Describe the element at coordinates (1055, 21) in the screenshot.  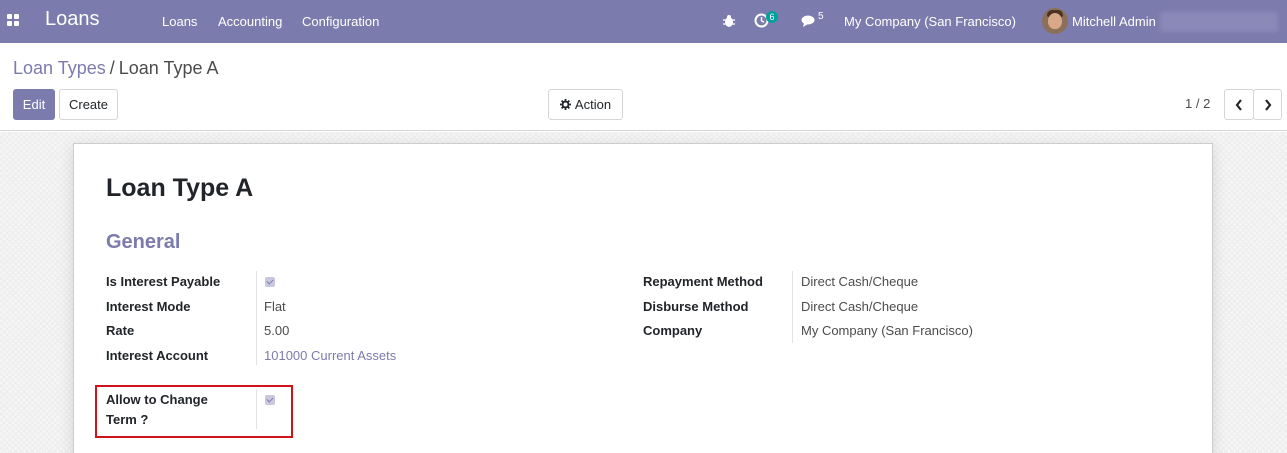
I see `user-avatar` at that location.